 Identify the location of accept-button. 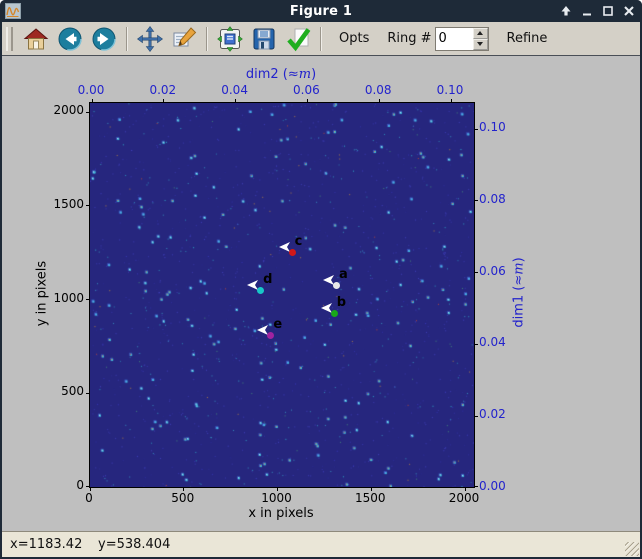
(298, 39).